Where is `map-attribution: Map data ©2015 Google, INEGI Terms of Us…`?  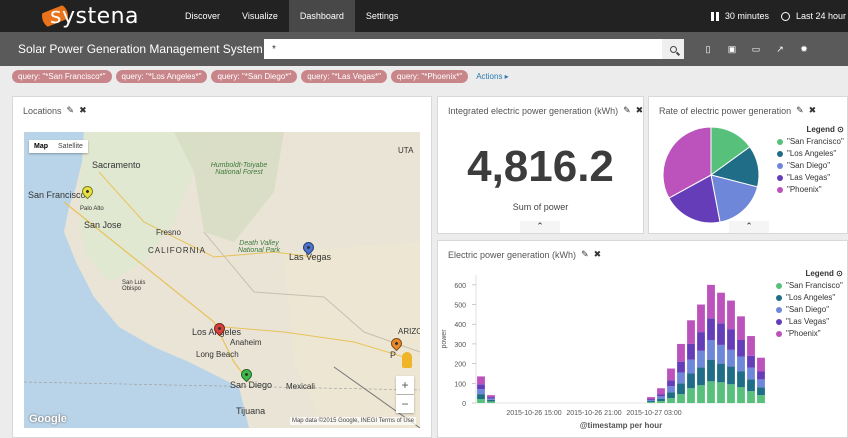
map-attribution: Map data ©2015 Google, INEGI Terms of Us… is located at coordinates (352, 421).